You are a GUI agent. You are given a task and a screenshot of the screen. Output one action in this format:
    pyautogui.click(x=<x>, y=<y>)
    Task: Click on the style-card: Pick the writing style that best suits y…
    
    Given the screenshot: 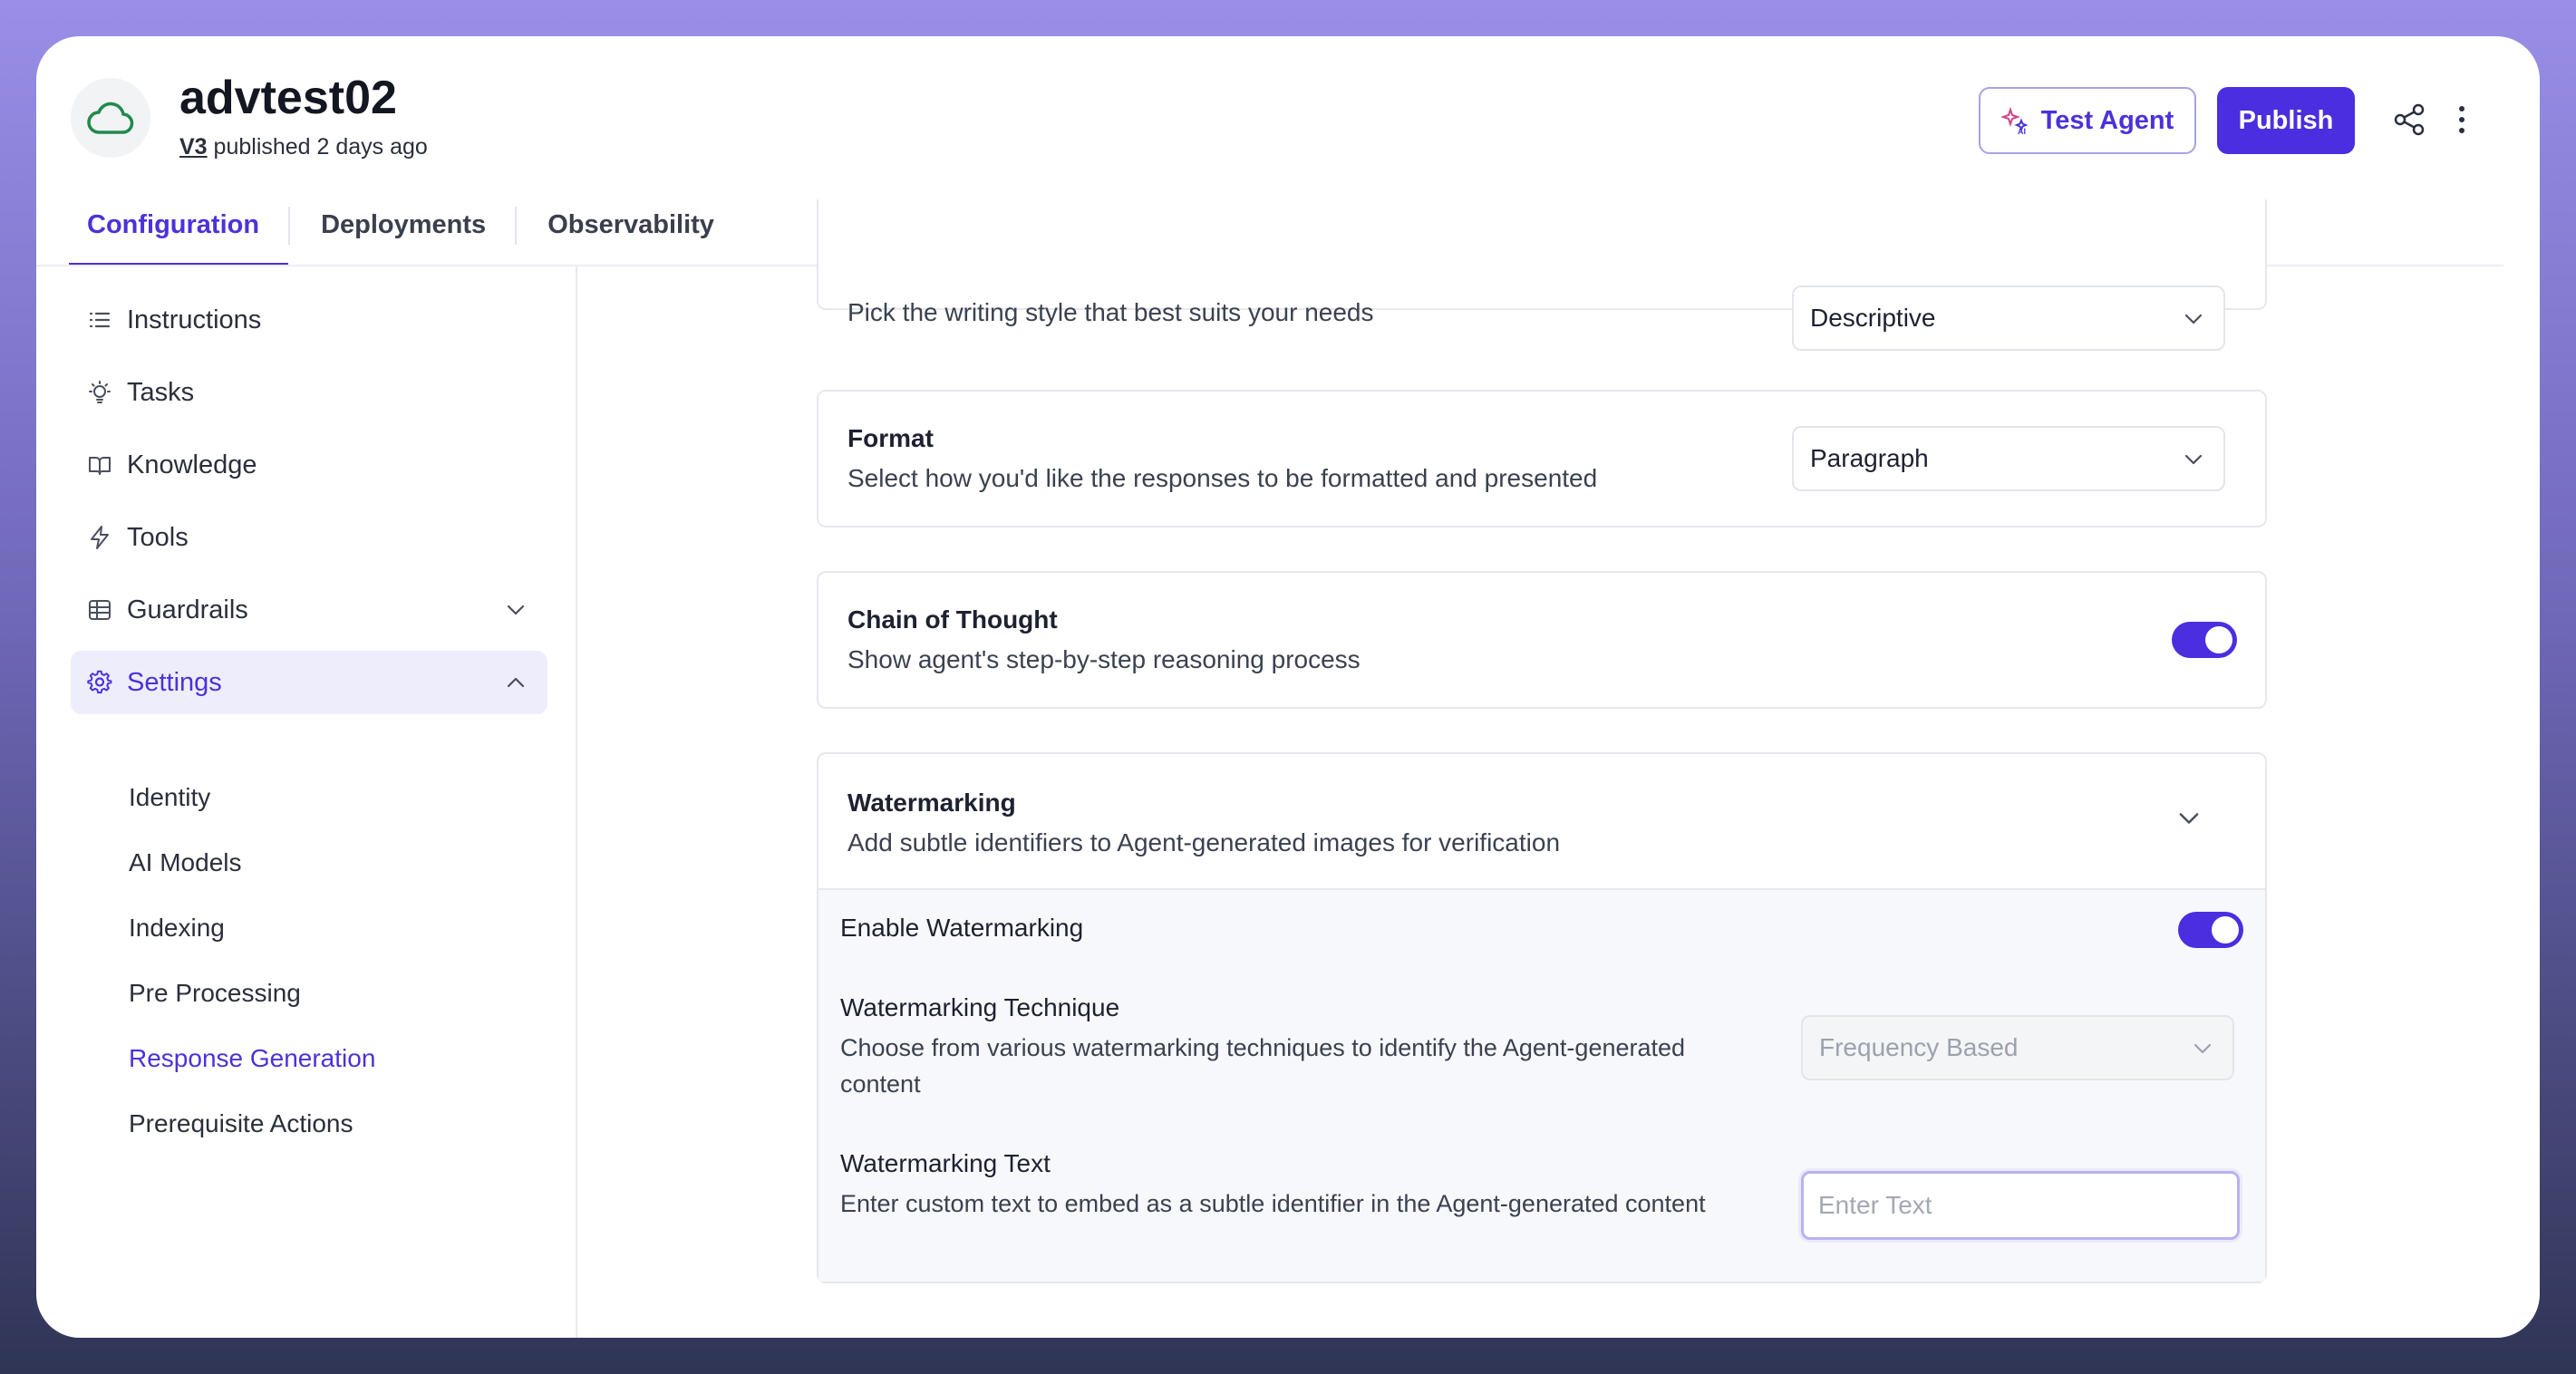 What is the action you would take?
    pyautogui.click(x=1542, y=275)
    